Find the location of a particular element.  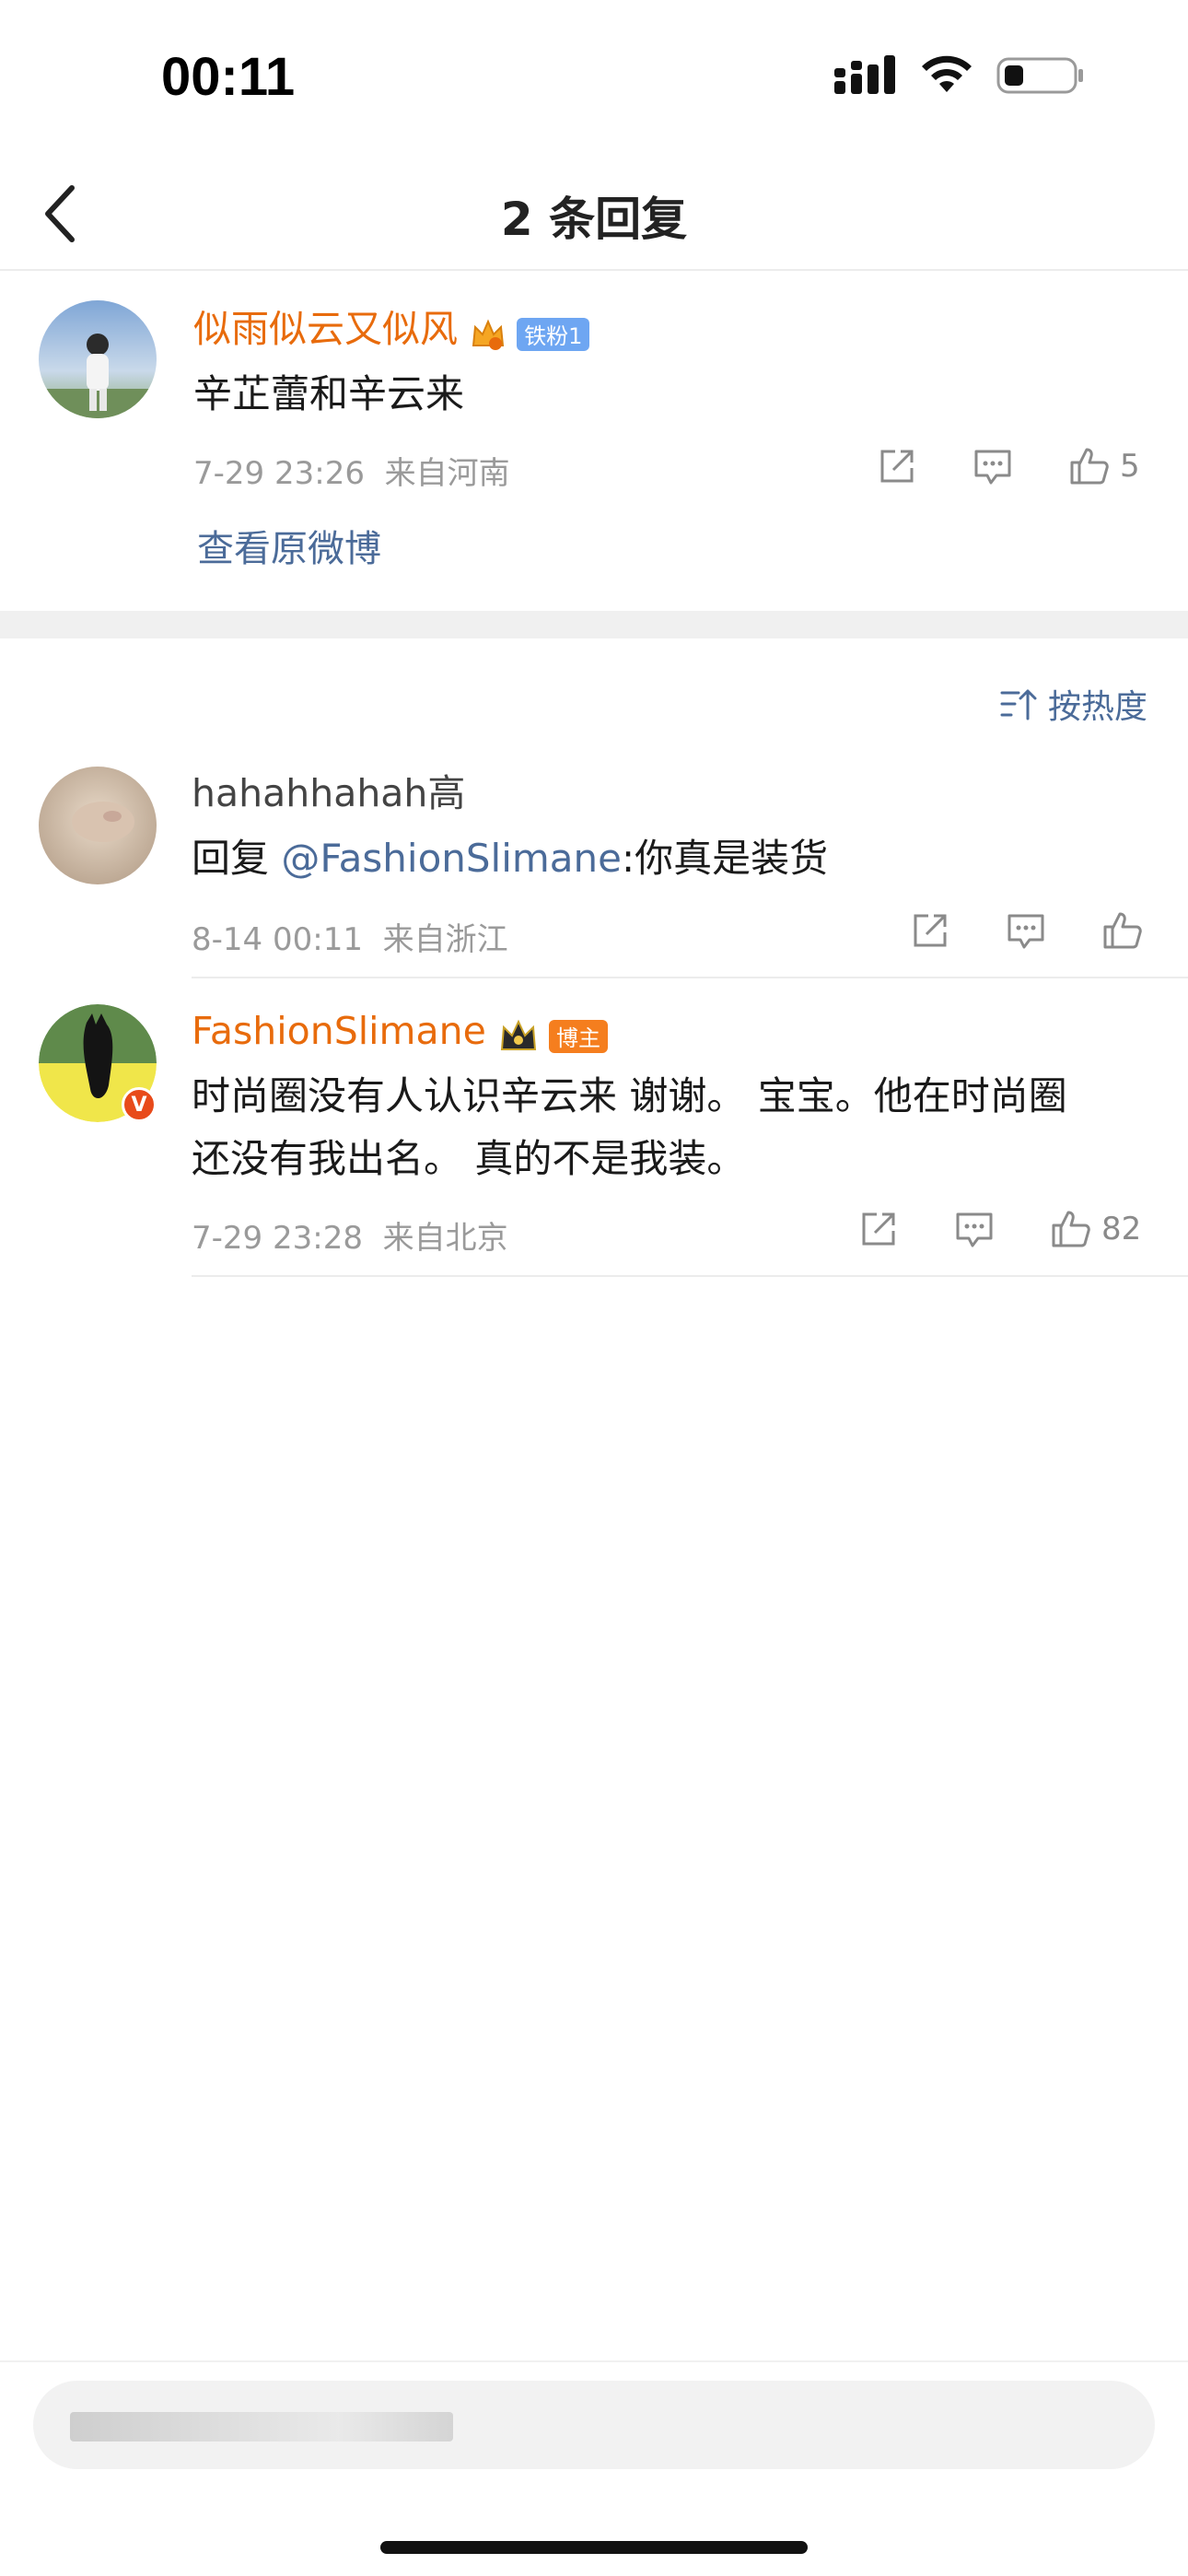

comment-actions: 5 is located at coordinates (1007, 466).